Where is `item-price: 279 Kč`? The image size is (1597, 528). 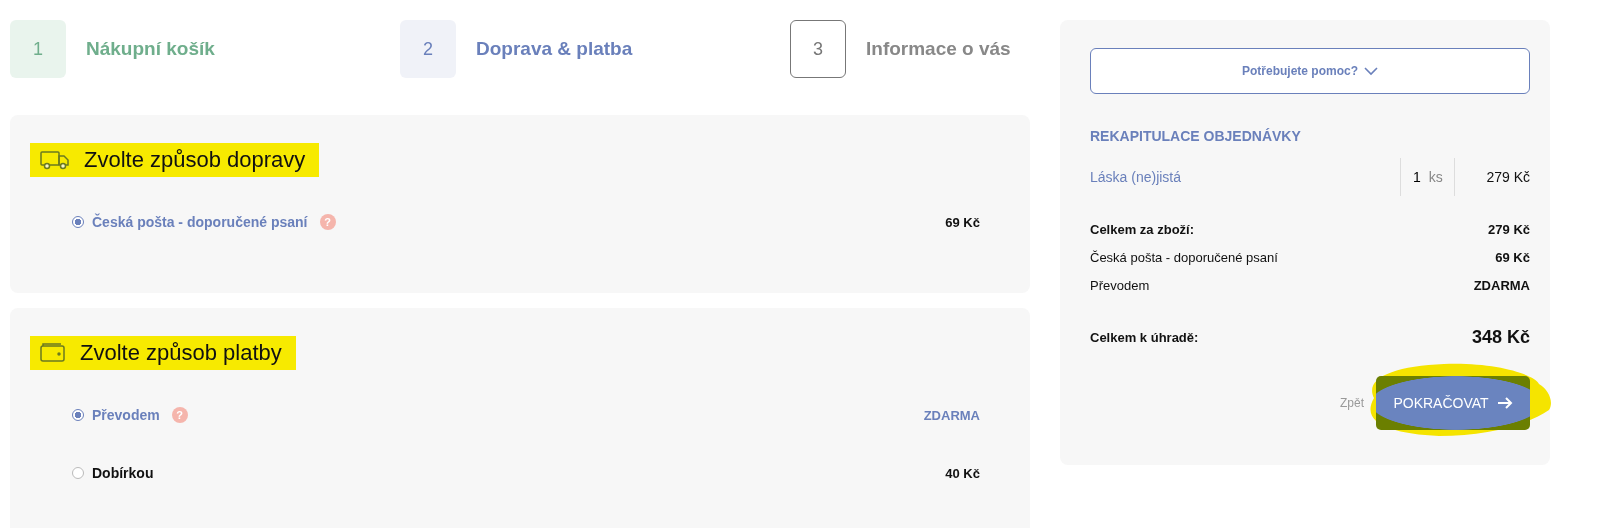 item-price: 279 Kč is located at coordinates (1507, 177).